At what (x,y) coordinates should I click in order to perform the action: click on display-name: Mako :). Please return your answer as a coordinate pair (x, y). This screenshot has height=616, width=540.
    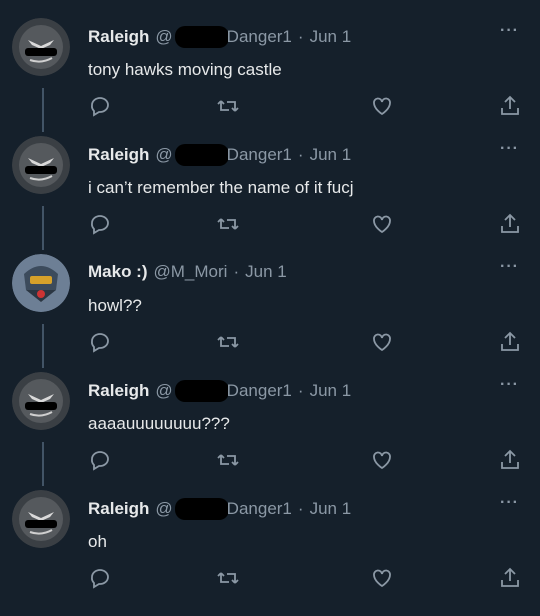
    Looking at the image, I should click on (118, 272).